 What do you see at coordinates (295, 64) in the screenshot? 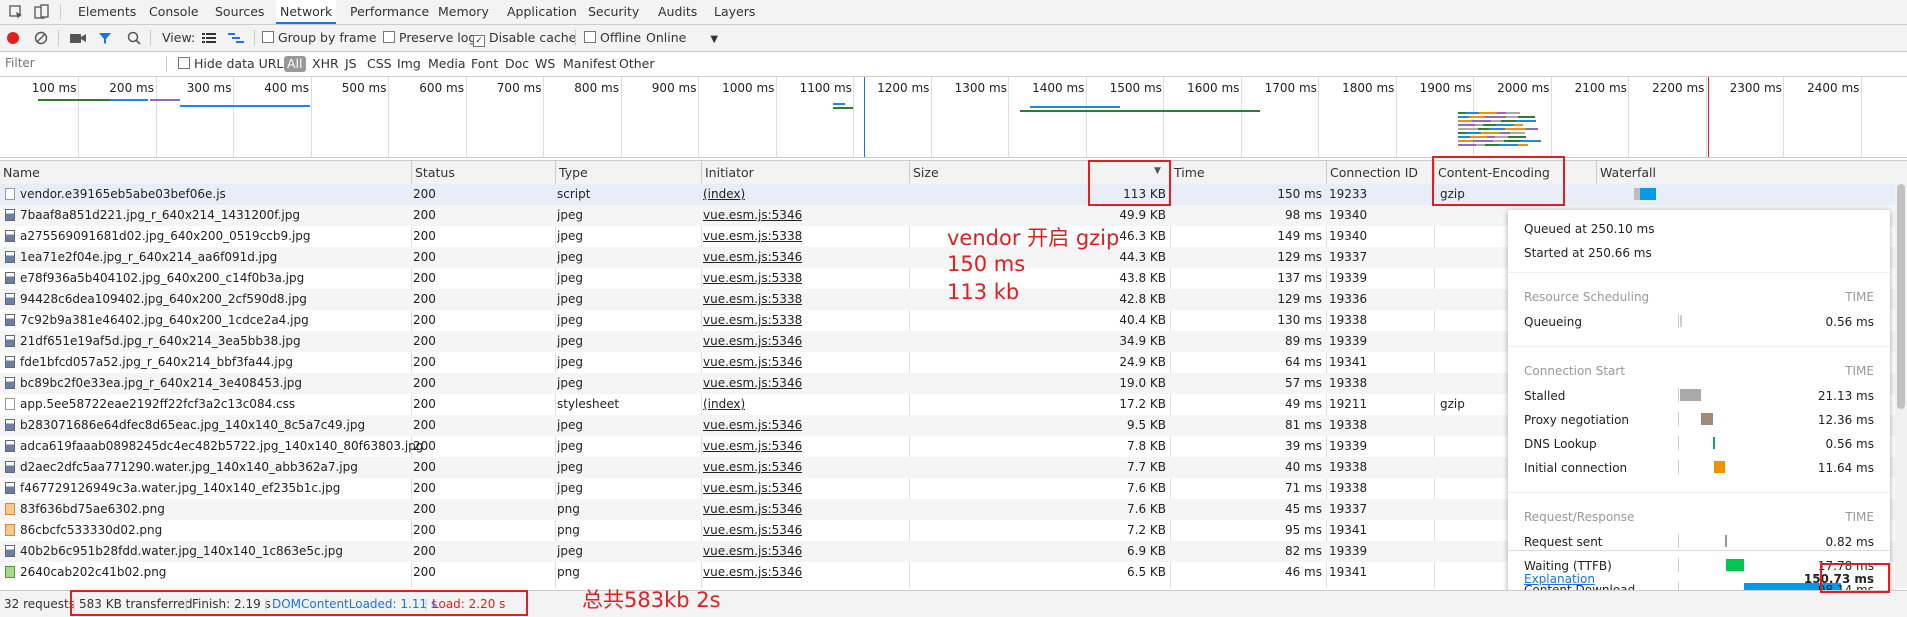
I see `type-filter-all: All` at bounding box center [295, 64].